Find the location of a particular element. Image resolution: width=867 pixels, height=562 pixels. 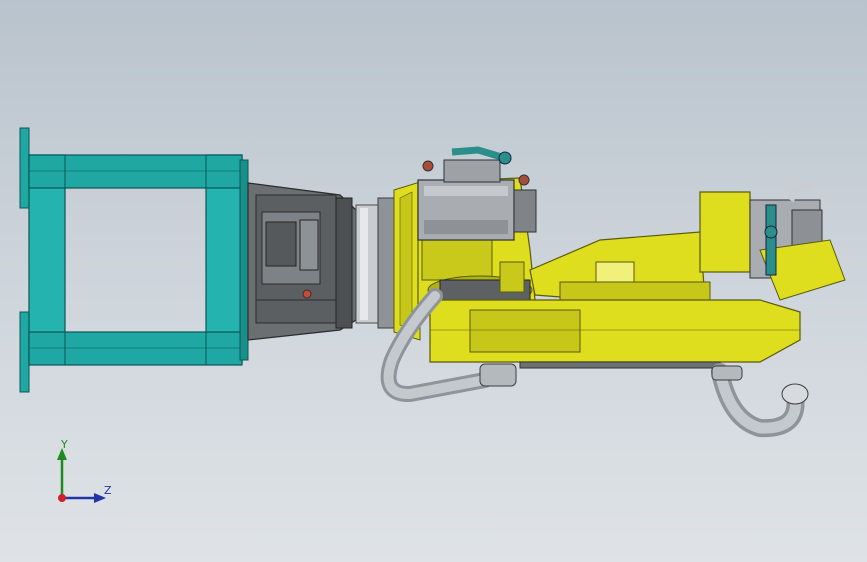

upper-arm is located at coordinates (620, 266).